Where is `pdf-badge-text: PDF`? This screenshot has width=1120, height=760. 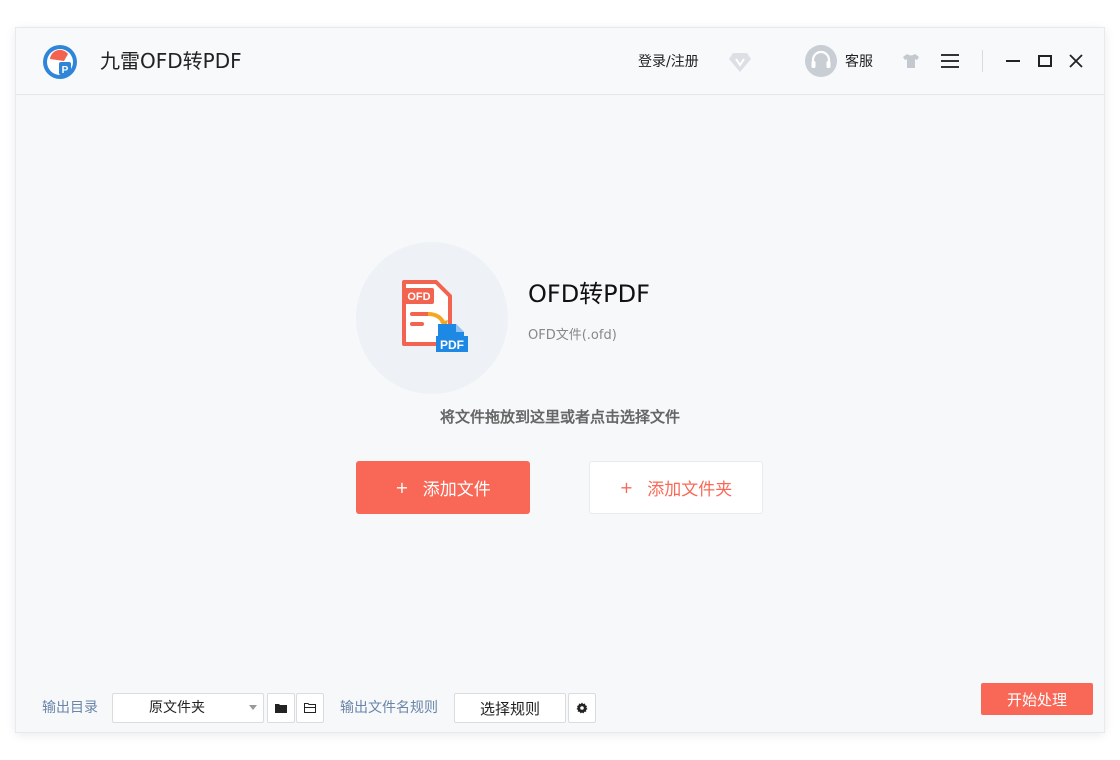
pdf-badge-text: PDF is located at coordinates (452, 345).